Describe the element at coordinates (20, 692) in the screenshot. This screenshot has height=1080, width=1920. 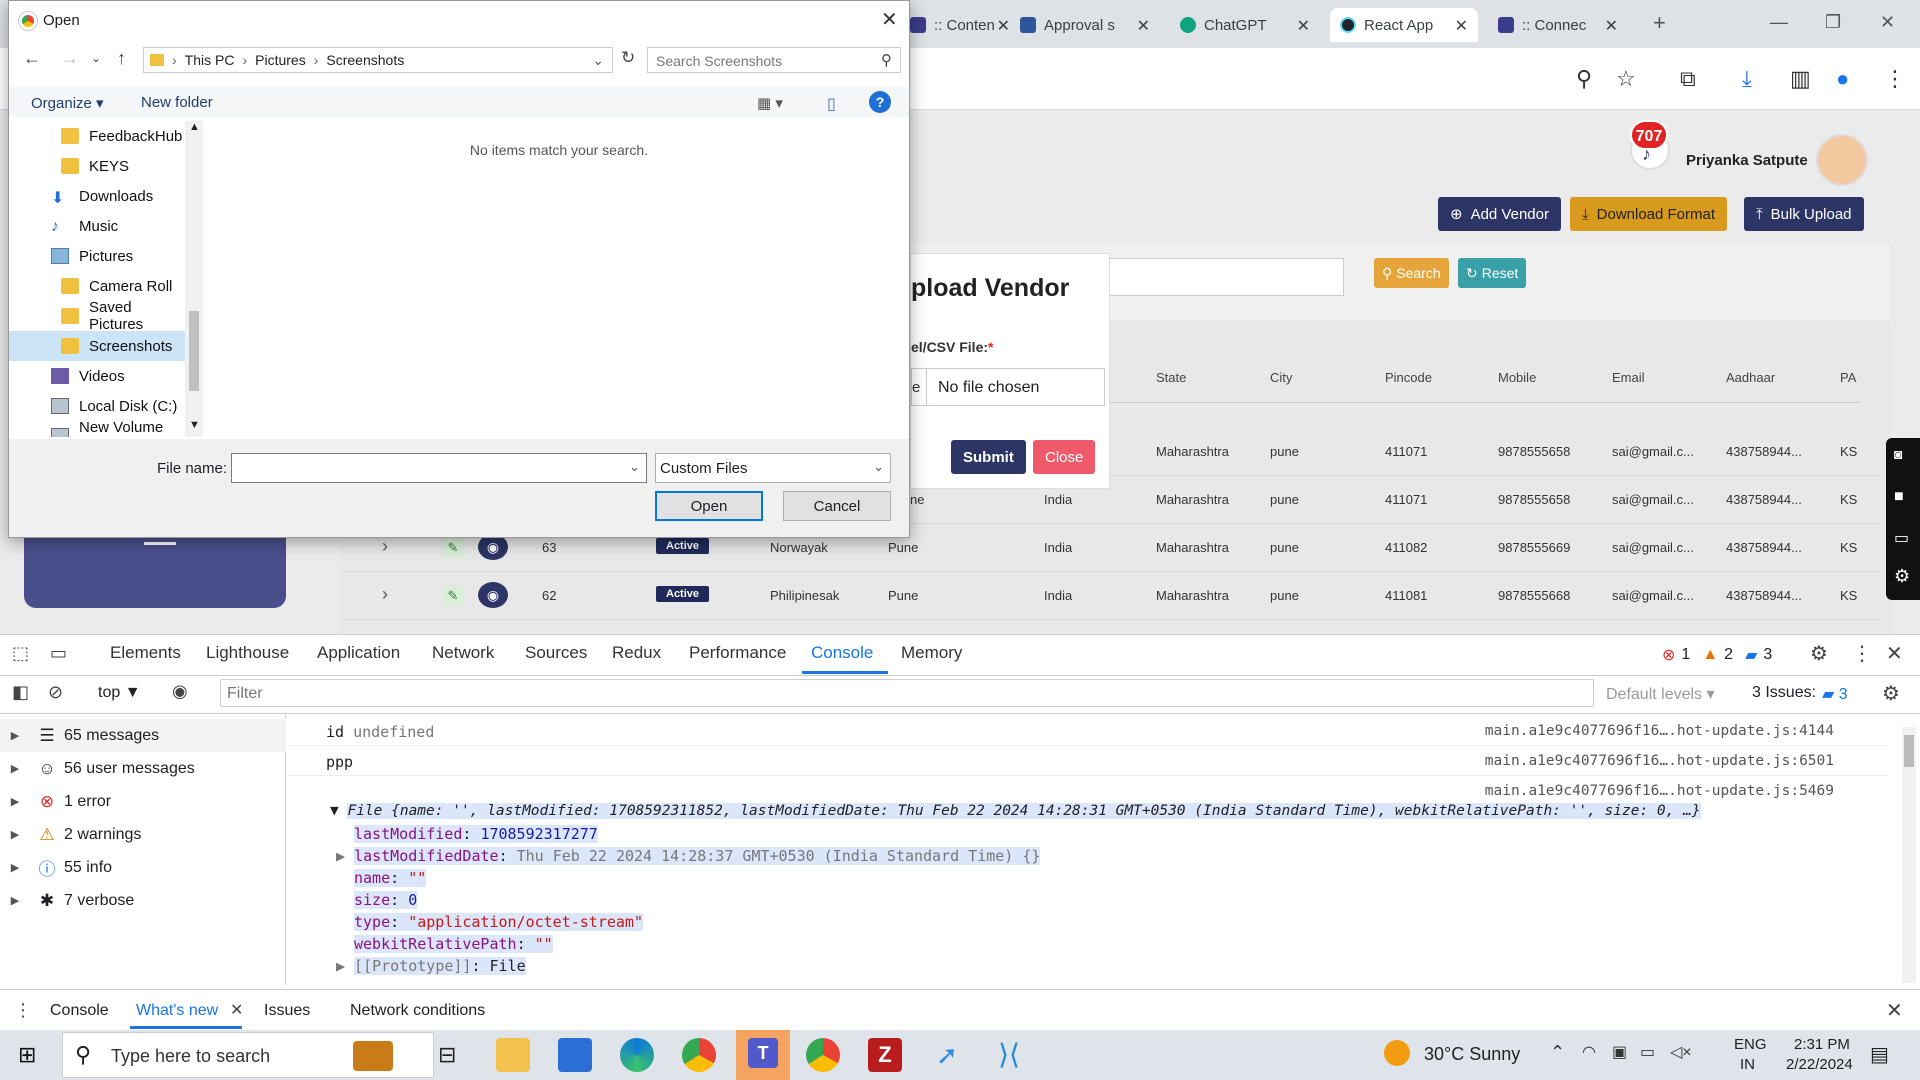
I see `sidebar-toggle-icon: ◧` at that location.